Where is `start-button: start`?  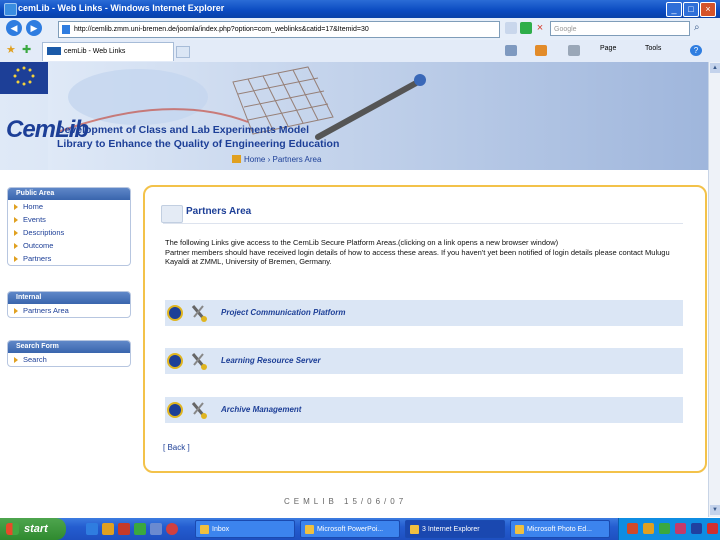 start-button: start is located at coordinates (33, 529).